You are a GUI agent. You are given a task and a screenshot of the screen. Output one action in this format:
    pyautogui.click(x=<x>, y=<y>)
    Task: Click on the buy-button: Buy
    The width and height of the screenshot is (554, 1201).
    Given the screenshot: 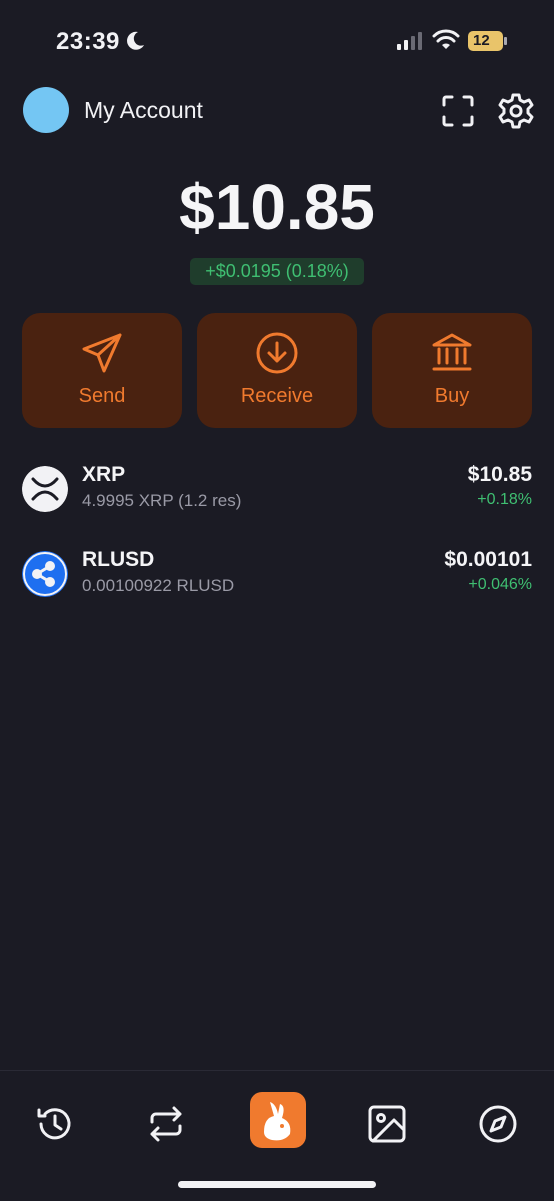 What is the action you would take?
    pyautogui.click(x=452, y=370)
    